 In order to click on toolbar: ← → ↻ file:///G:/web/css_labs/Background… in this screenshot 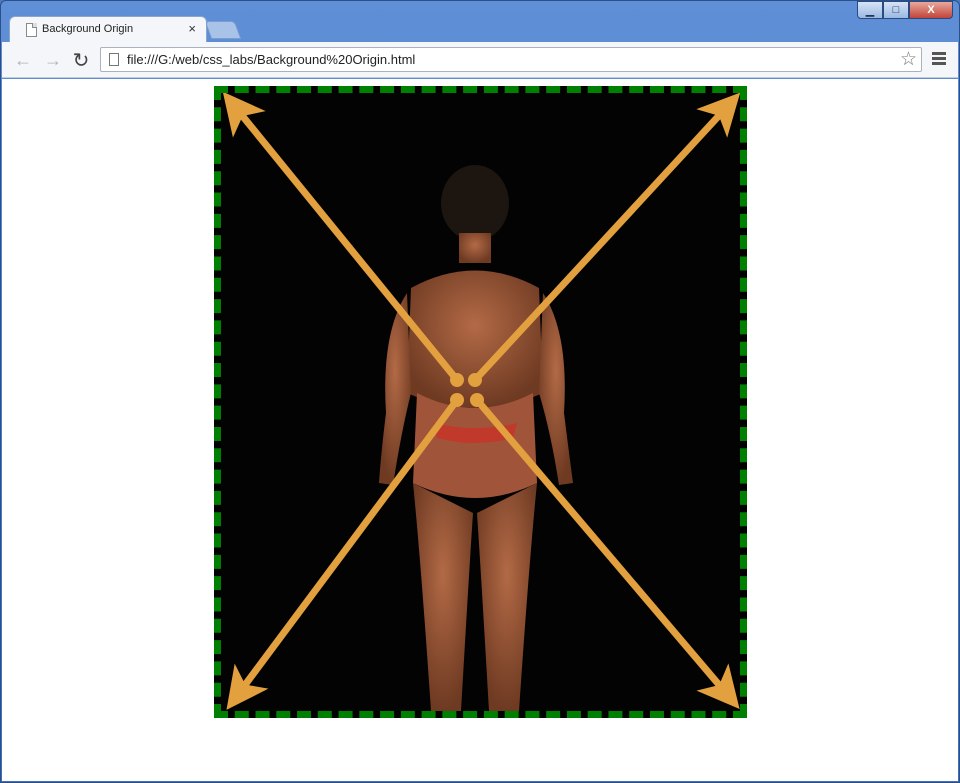, I will do `click(480, 60)`.